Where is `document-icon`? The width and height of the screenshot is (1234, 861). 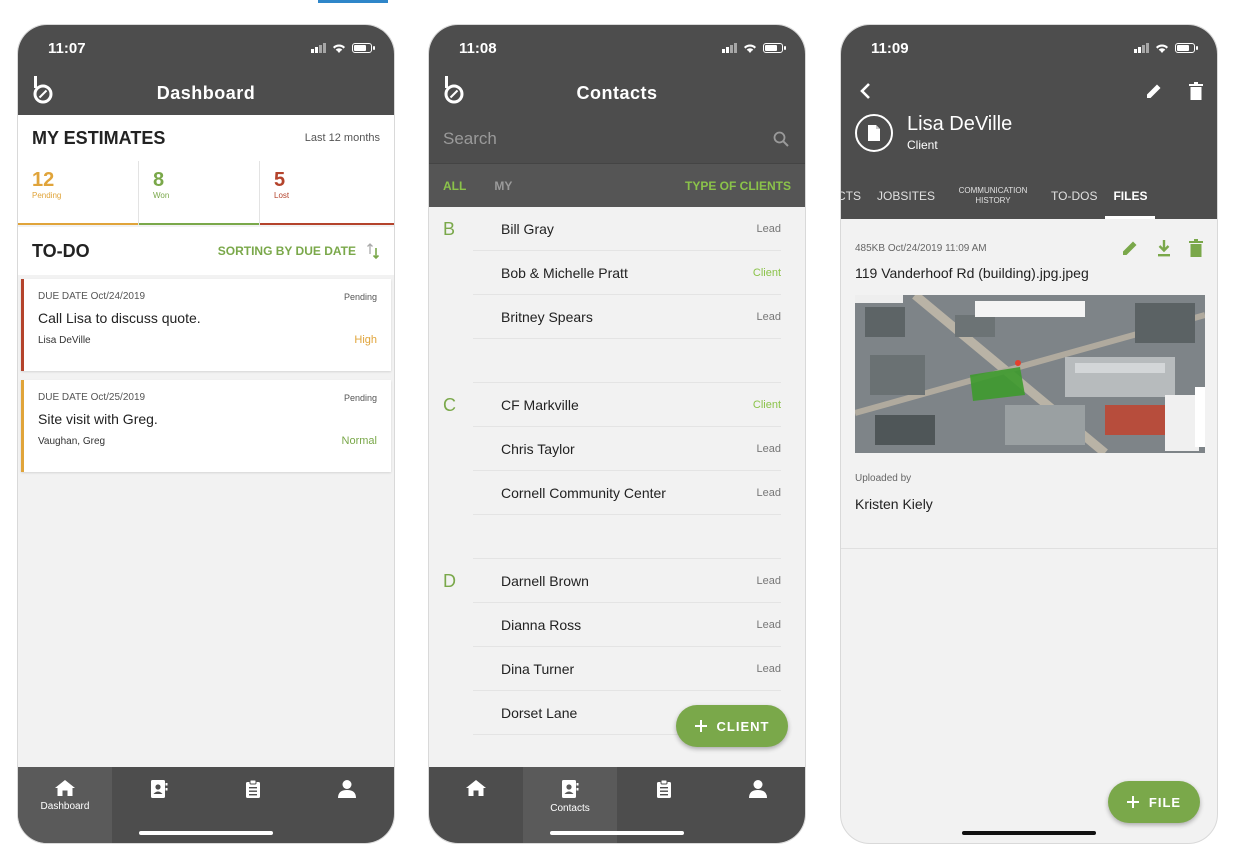
document-icon is located at coordinates (874, 132).